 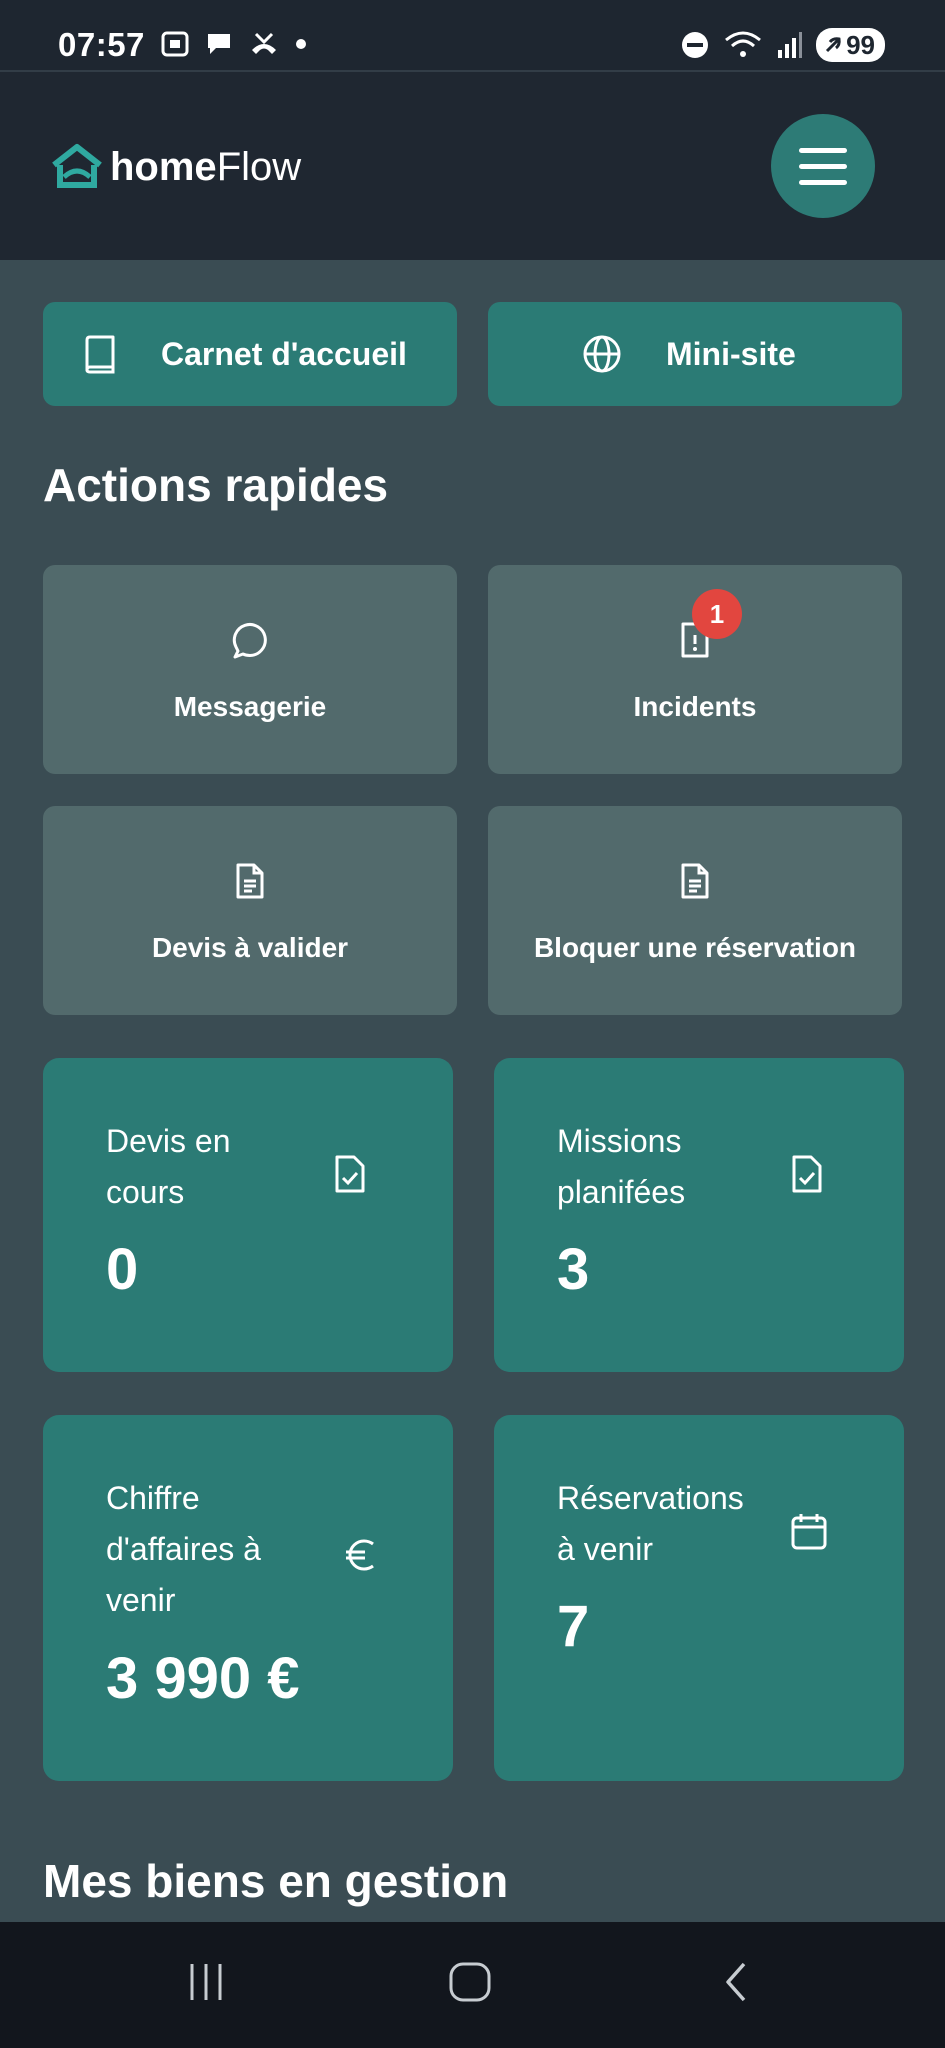 I want to click on stat-value: 3, so click(x=573, y=1269).